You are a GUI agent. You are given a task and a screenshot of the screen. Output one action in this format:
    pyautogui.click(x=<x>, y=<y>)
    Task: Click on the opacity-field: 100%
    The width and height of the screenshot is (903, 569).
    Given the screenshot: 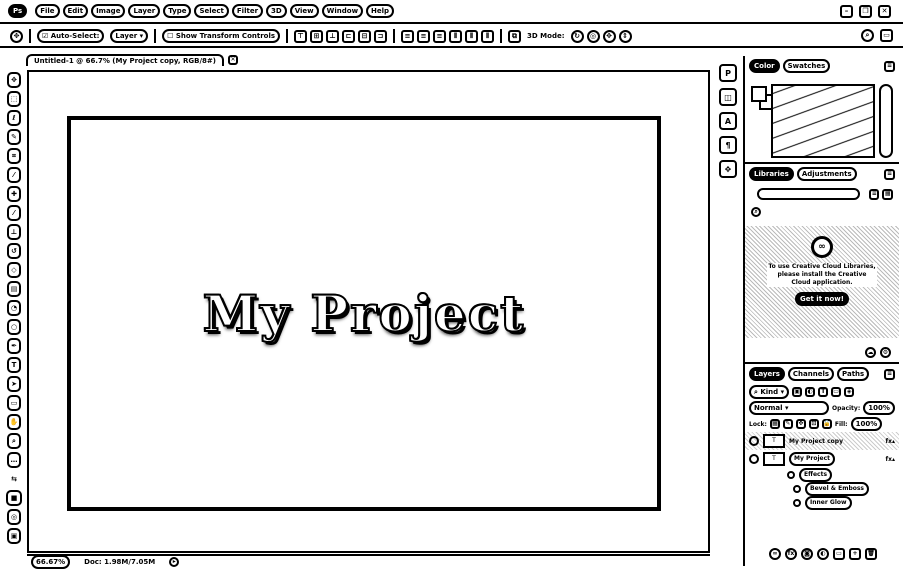 What is the action you would take?
    pyautogui.click(x=879, y=408)
    